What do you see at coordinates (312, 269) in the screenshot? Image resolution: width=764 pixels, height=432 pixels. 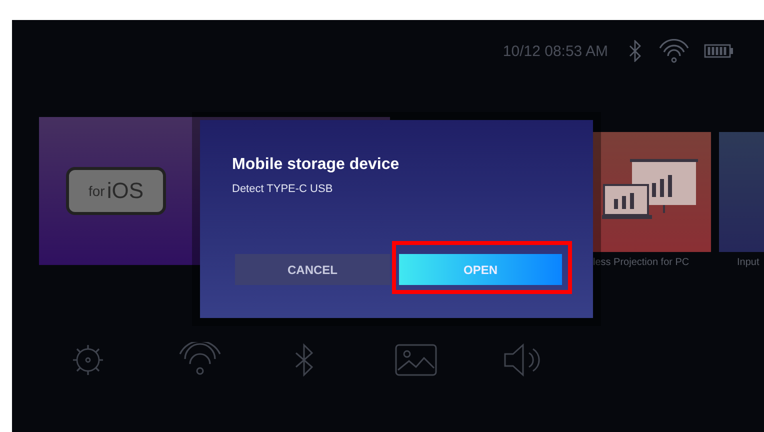 I see `dialog-button: CANCEL` at bounding box center [312, 269].